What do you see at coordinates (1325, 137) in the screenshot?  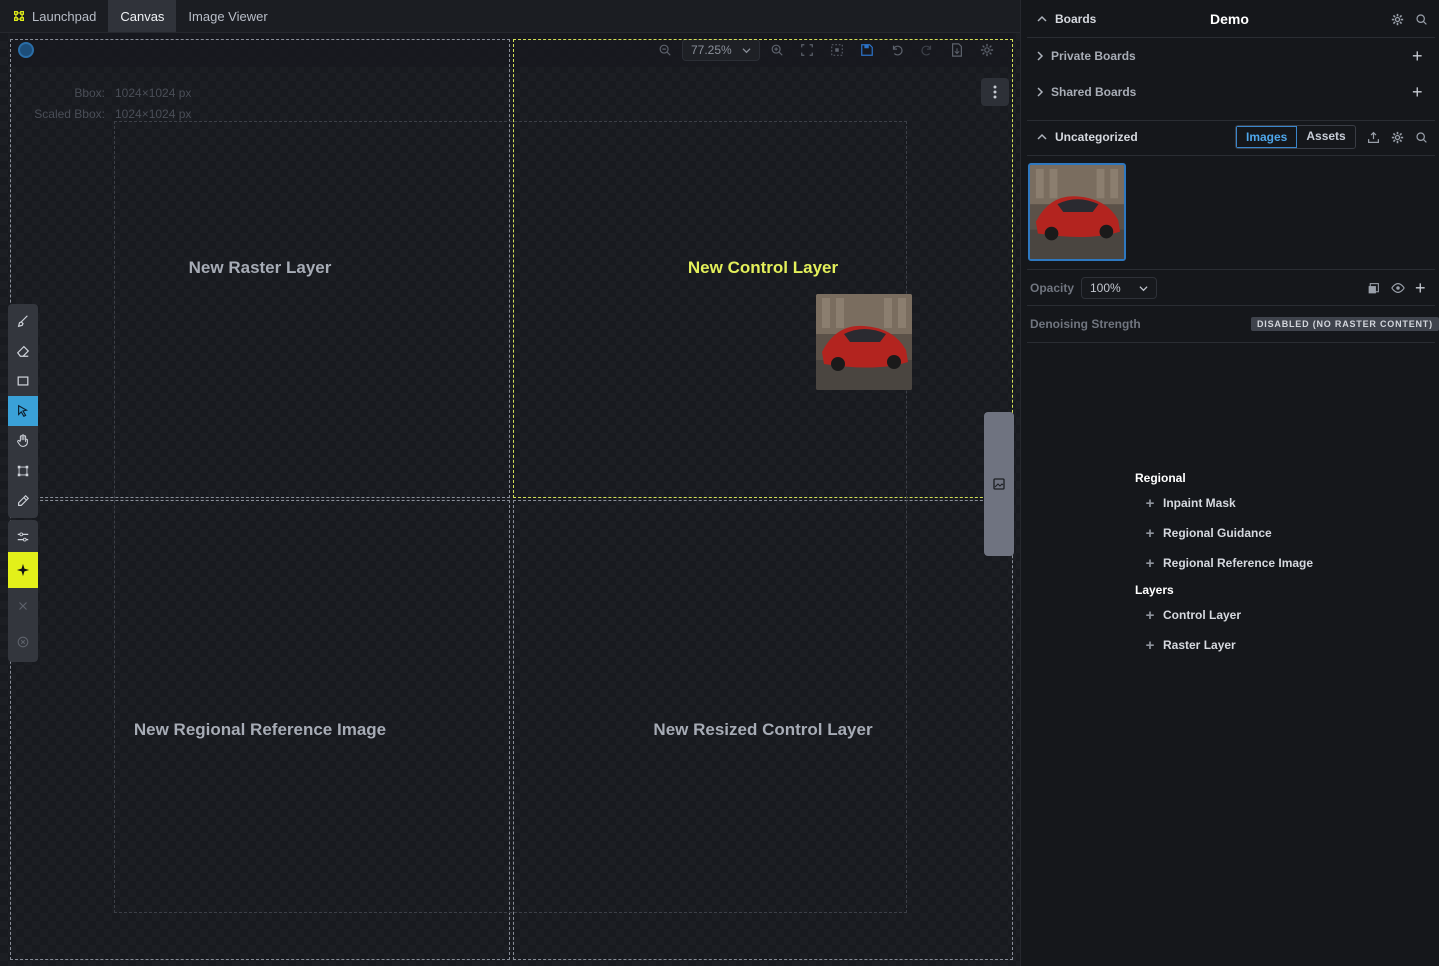 I see `assets-tab: Assets` at bounding box center [1325, 137].